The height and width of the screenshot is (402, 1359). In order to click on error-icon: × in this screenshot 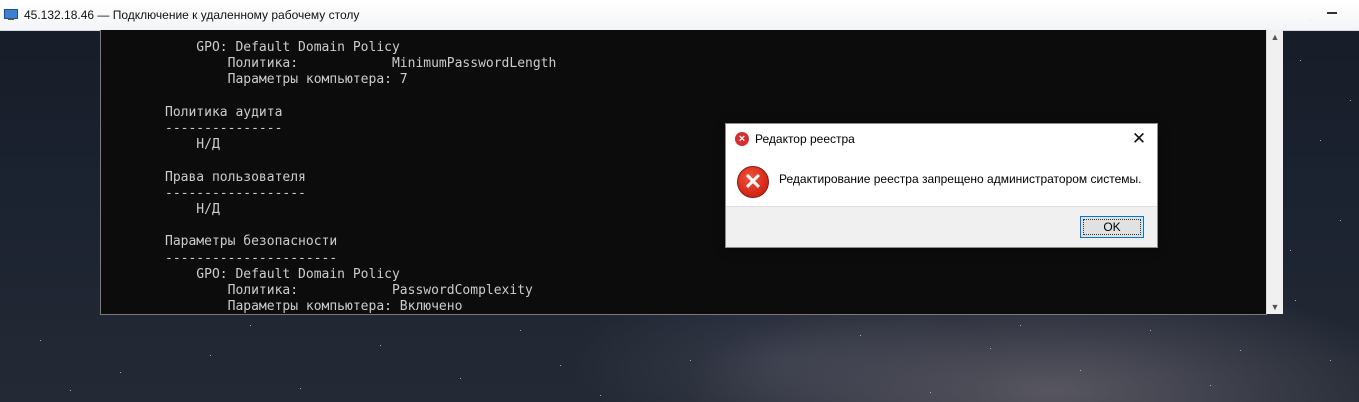, I will do `click(742, 139)`.